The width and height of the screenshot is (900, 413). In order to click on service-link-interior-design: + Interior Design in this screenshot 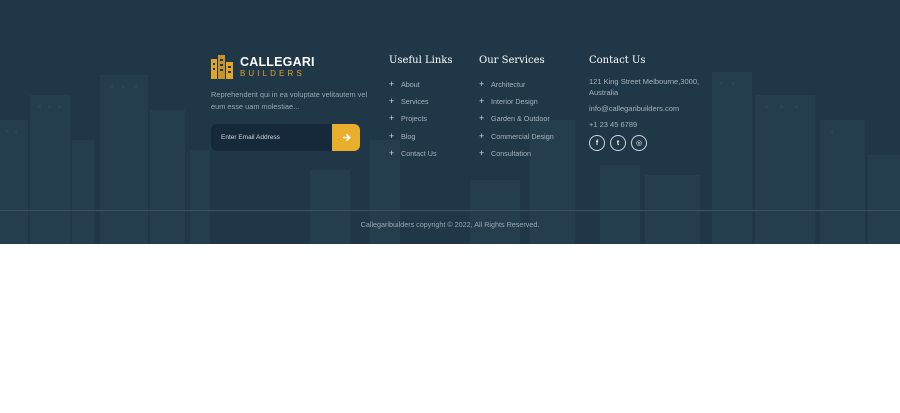, I will do `click(516, 101)`.